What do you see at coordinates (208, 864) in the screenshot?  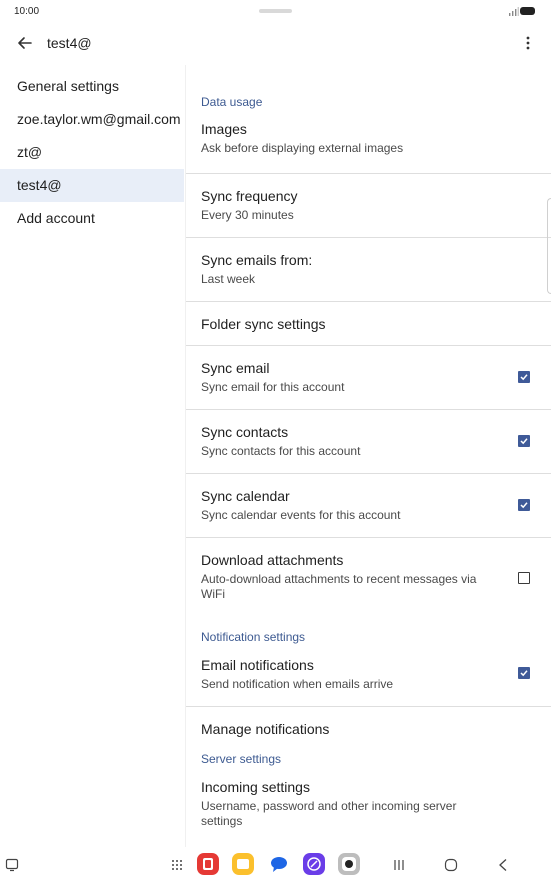 I see `app-red-icon` at bounding box center [208, 864].